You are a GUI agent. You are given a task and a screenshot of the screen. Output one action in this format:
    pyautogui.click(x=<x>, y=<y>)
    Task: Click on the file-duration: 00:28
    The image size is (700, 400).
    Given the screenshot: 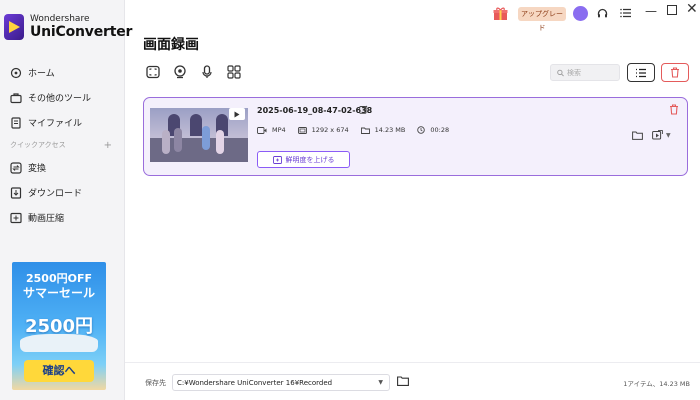 What is the action you would take?
    pyautogui.click(x=433, y=130)
    